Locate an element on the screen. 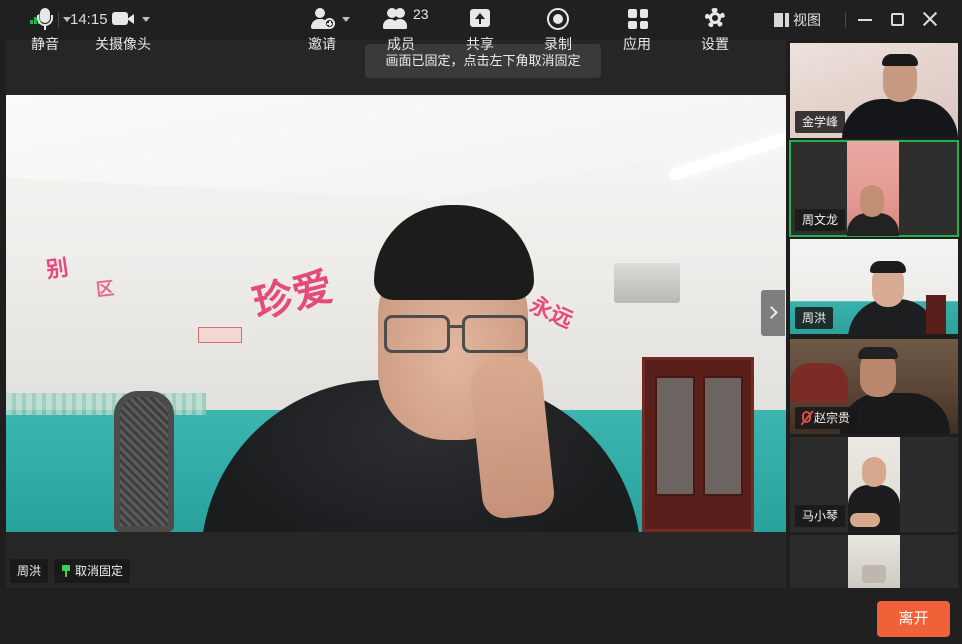 The height and width of the screenshot is (644, 962). apps-button: 应用 is located at coordinates (637, 28).